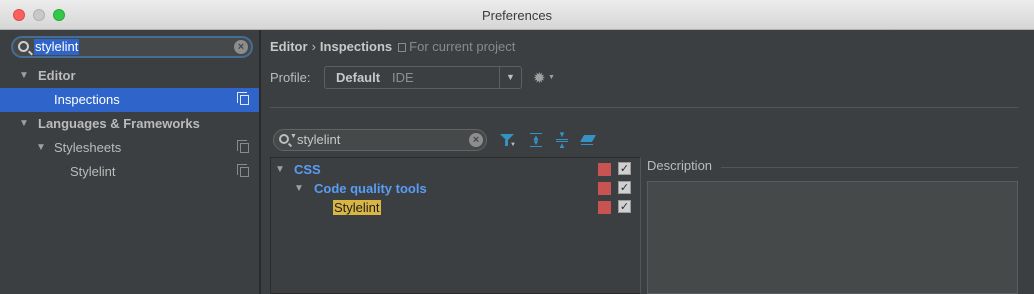 This screenshot has height=294, width=1034. Describe the element at coordinates (357, 207) in the screenshot. I see `tree-row-label: Stylelint` at that location.